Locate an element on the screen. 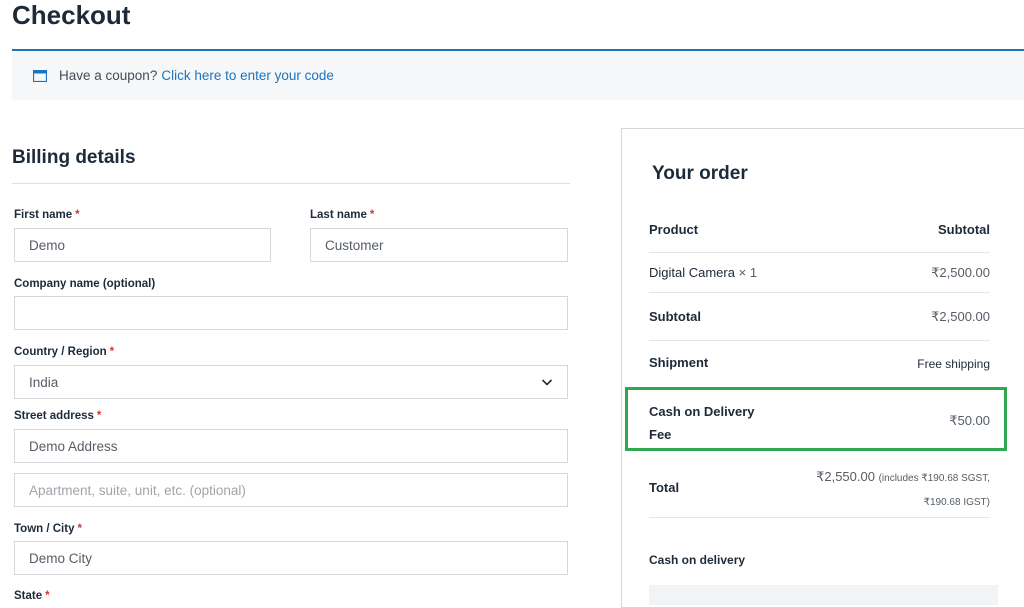 Image resolution: width=1024 pixels, height=608 pixels. chevron-down-icon is located at coordinates (547, 382).